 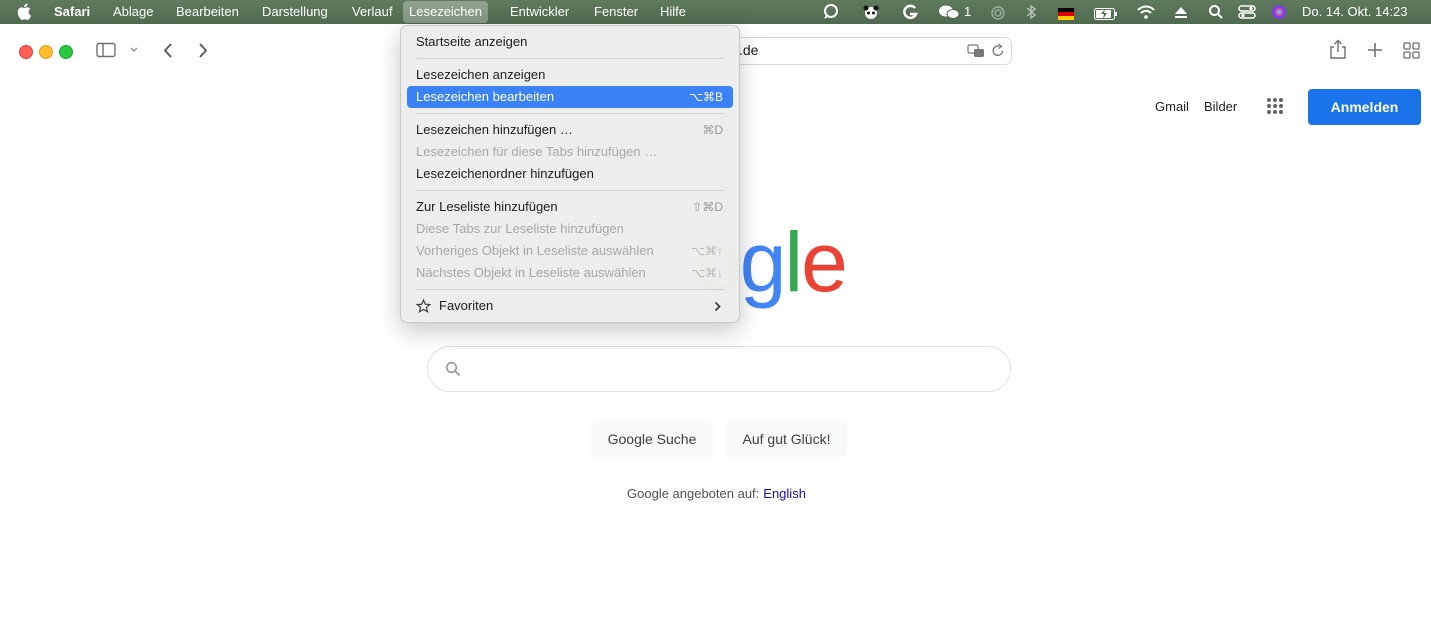 What do you see at coordinates (1106, 14) in the screenshot?
I see `battery-icon` at bounding box center [1106, 14].